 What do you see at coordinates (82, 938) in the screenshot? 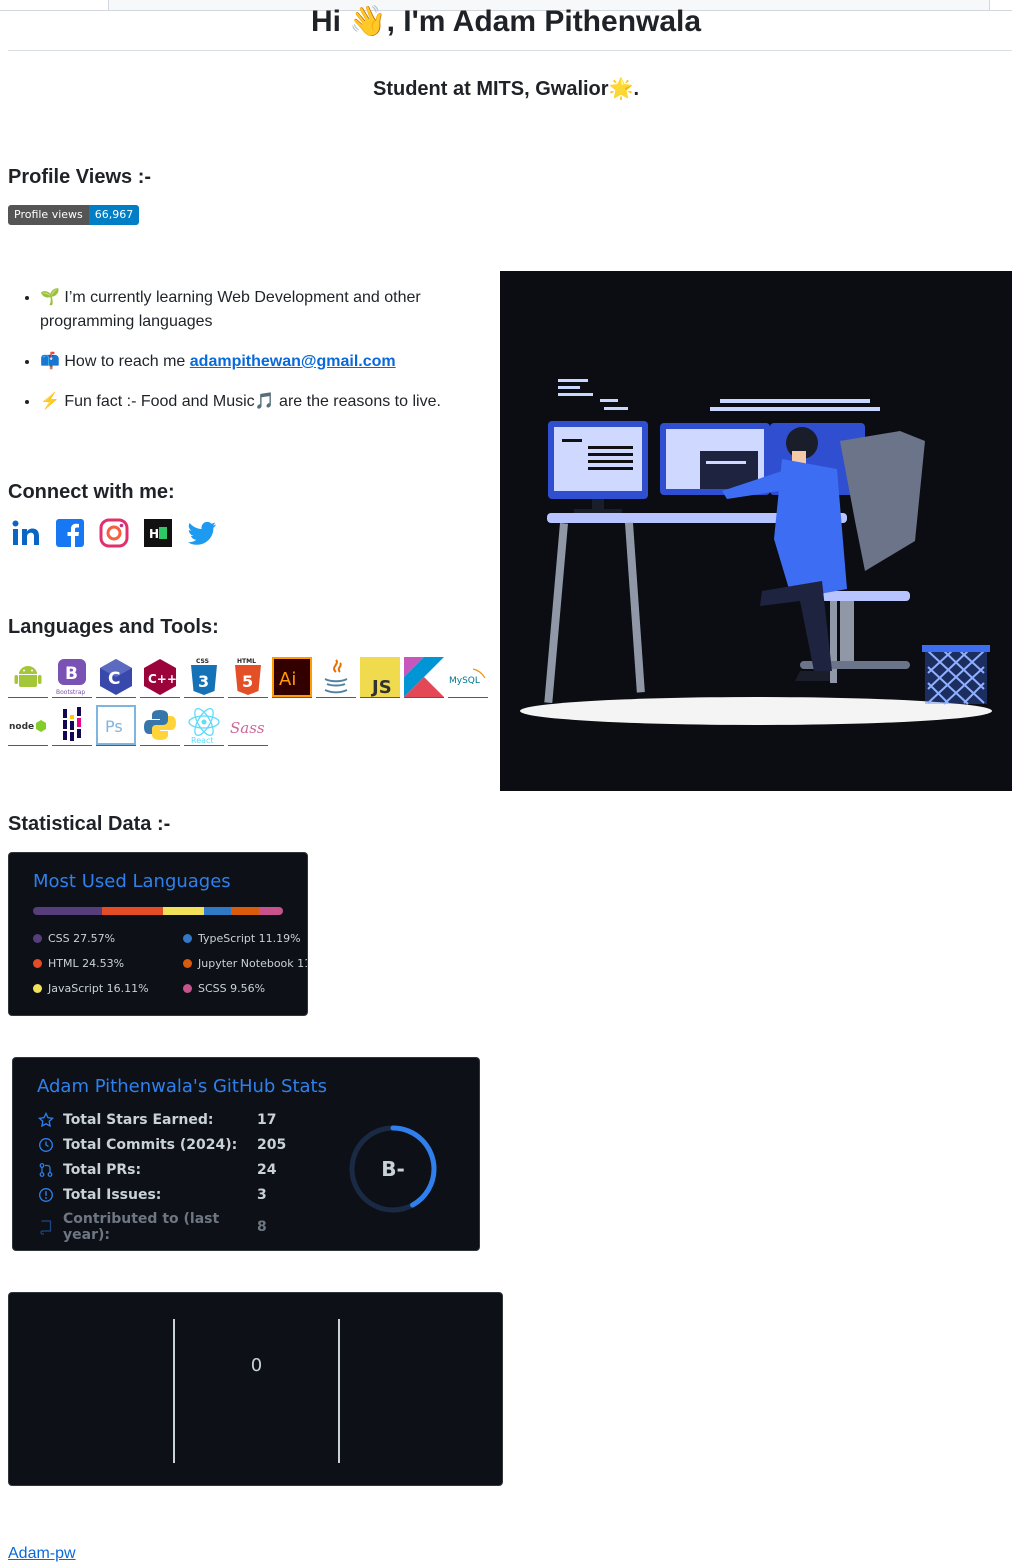
I see `language-label: CSS 27.57%` at bounding box center [82, 938].